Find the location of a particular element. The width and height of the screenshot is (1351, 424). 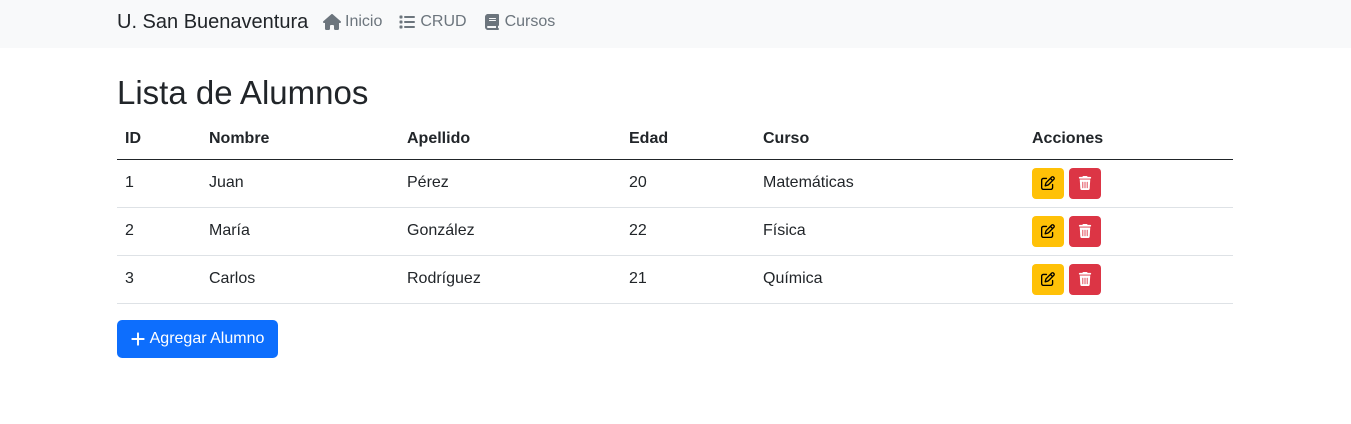

nav-link-cursos-label: Cursos is located at coordinates (530, 21).